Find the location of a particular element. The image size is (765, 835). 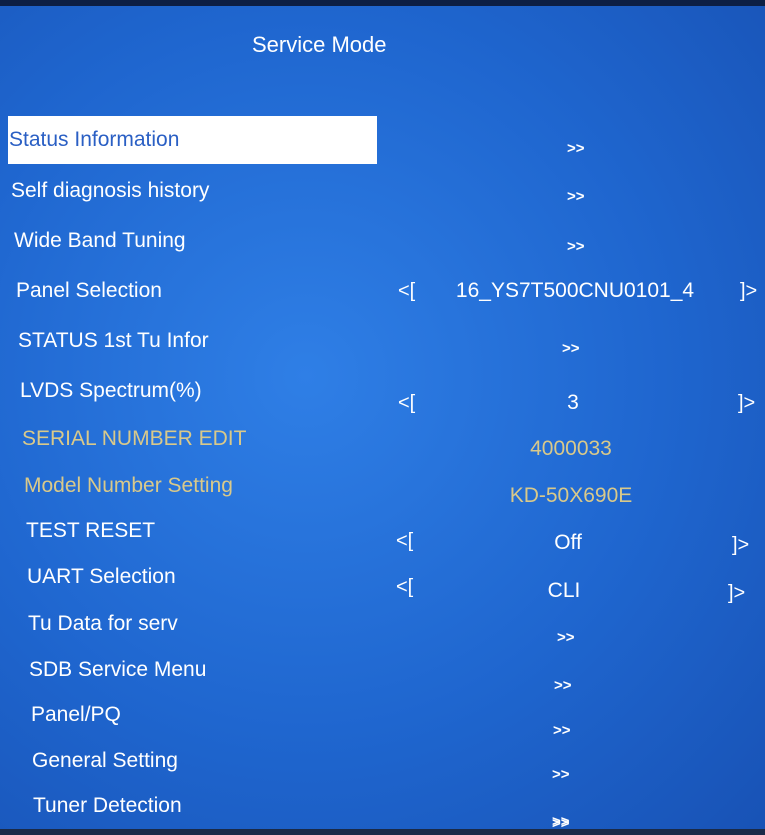

menu-item-self-diagnosis-history: Self diagnosis history >> is located at coordinates (382, 190).